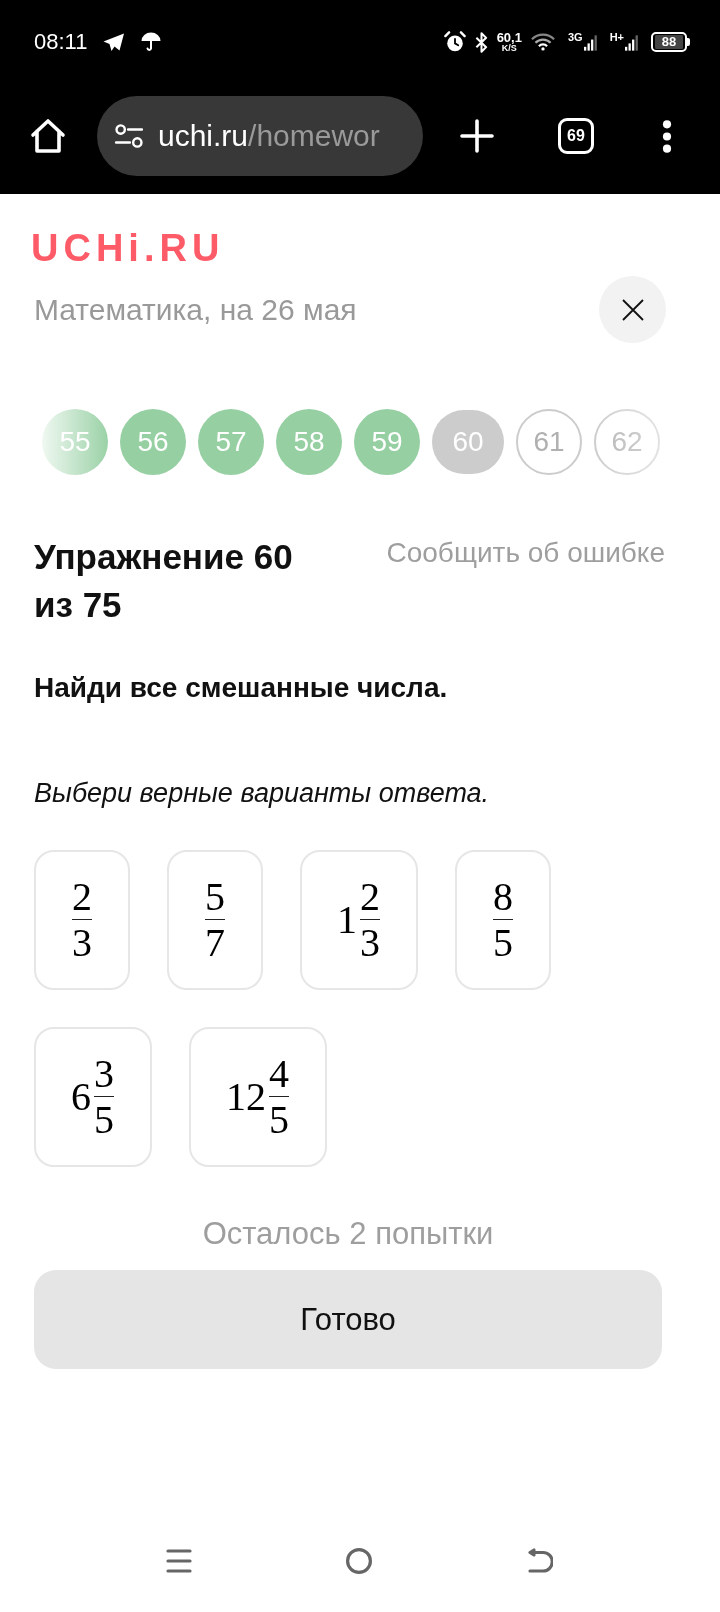 The width and height of the screenshot is (720, 1612). I want to click on network-speed-value: 60,1, so click(509, 37).